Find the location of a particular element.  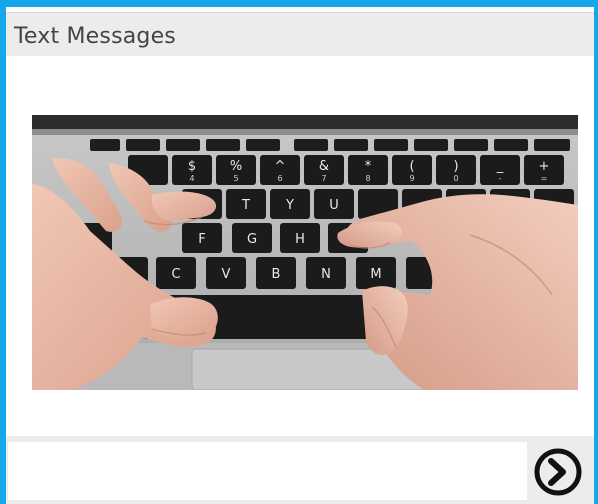

key-t: T is located at coordinates (245, 205).